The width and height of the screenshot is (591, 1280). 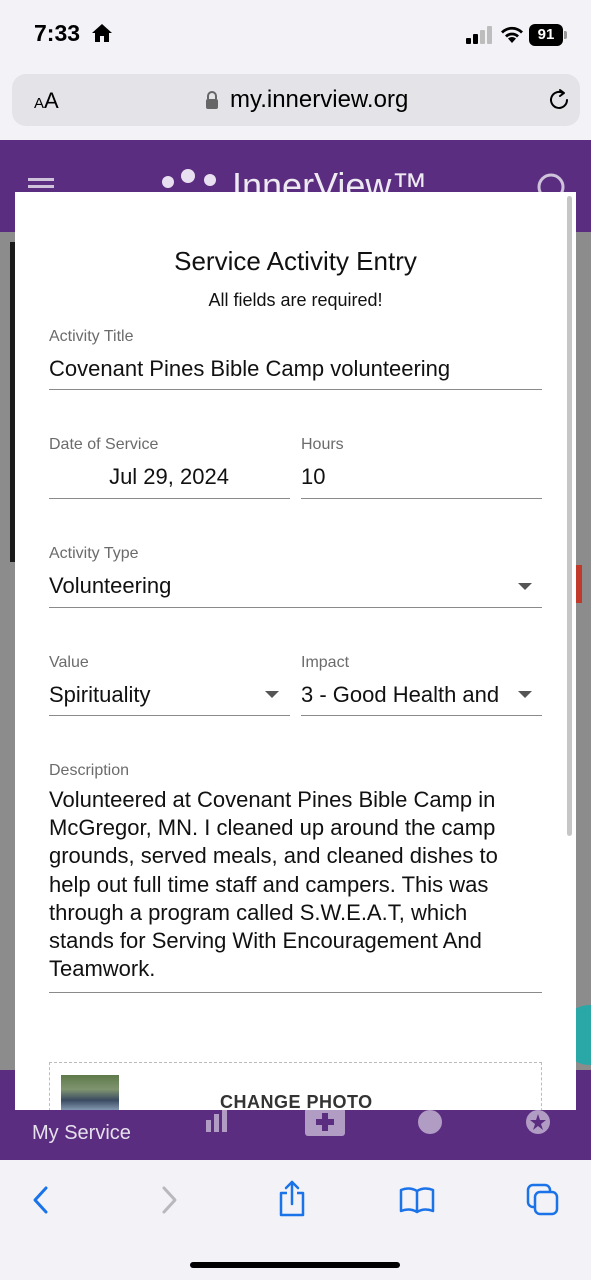 What do you see at coordinates (525, 586) in the screenshot?
I see `activity-type-dropdown-icon` at bounding box center [525, 586].